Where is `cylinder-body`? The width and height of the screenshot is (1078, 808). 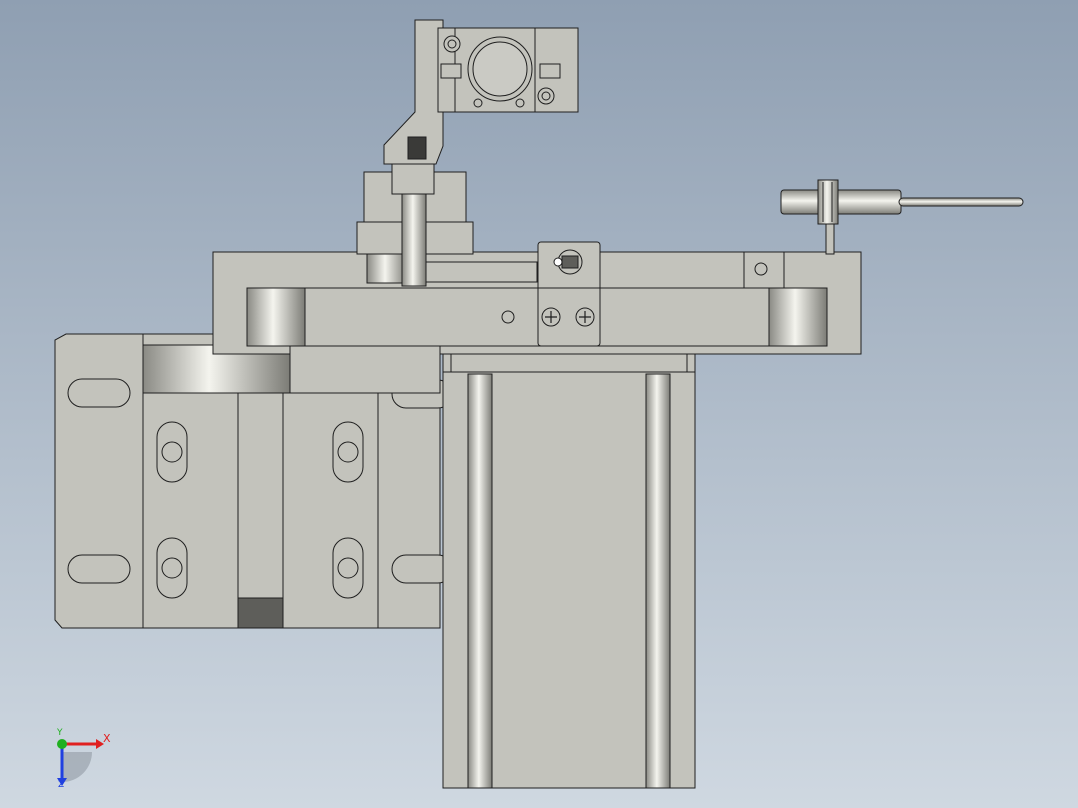
cylinder-body is located at coordinates (569, 567).